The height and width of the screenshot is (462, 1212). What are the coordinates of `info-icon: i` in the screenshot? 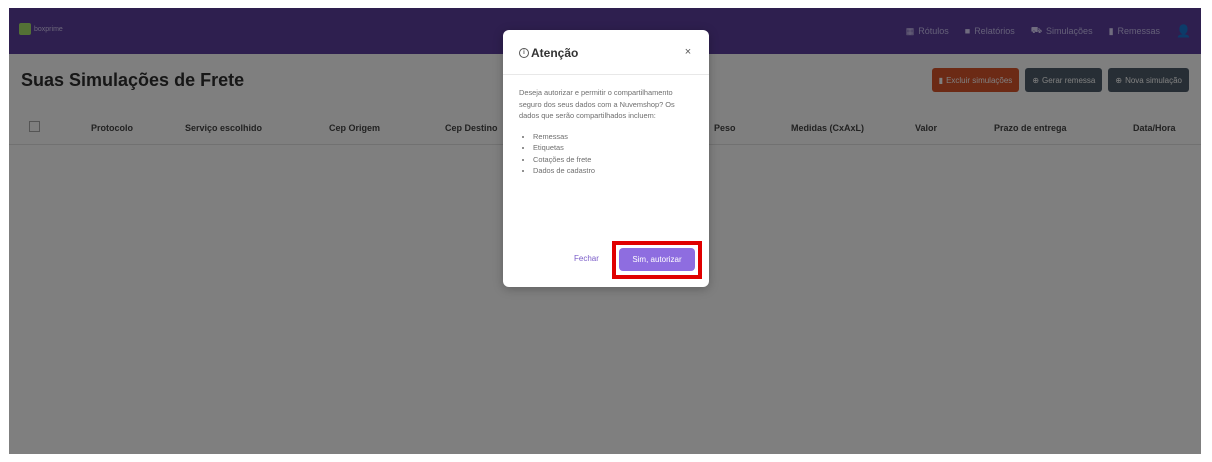 It's located at (524, 53).